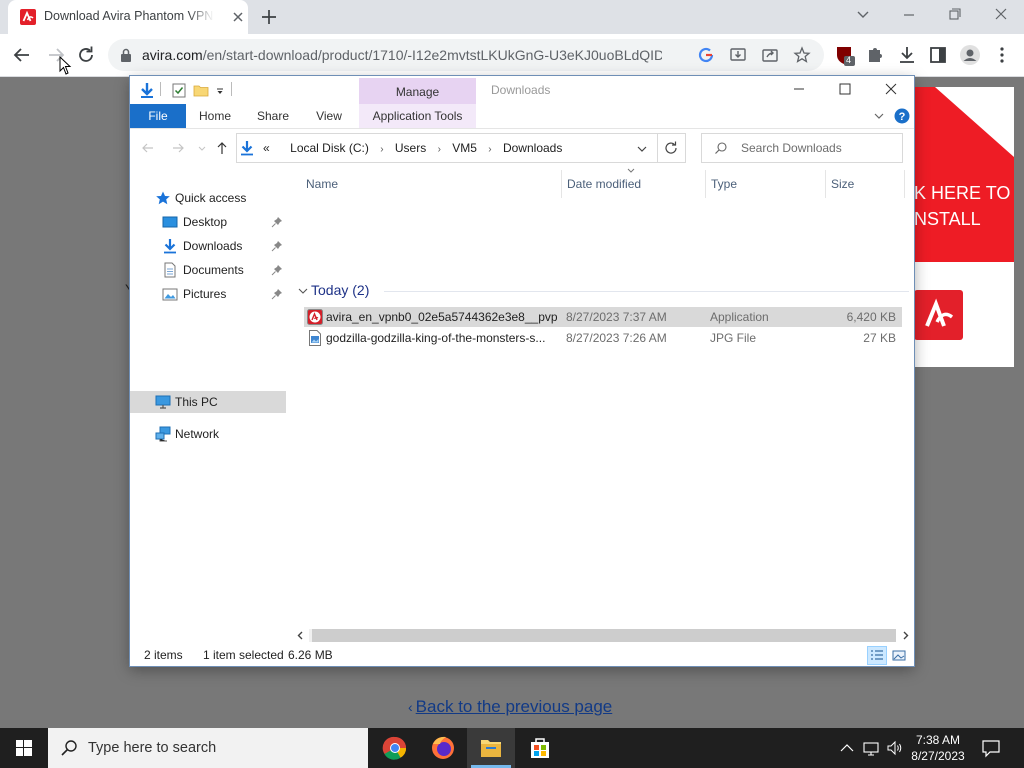 This screenshot has height=768, width=1024. I want to click on lock-icon, so click(126, 55).